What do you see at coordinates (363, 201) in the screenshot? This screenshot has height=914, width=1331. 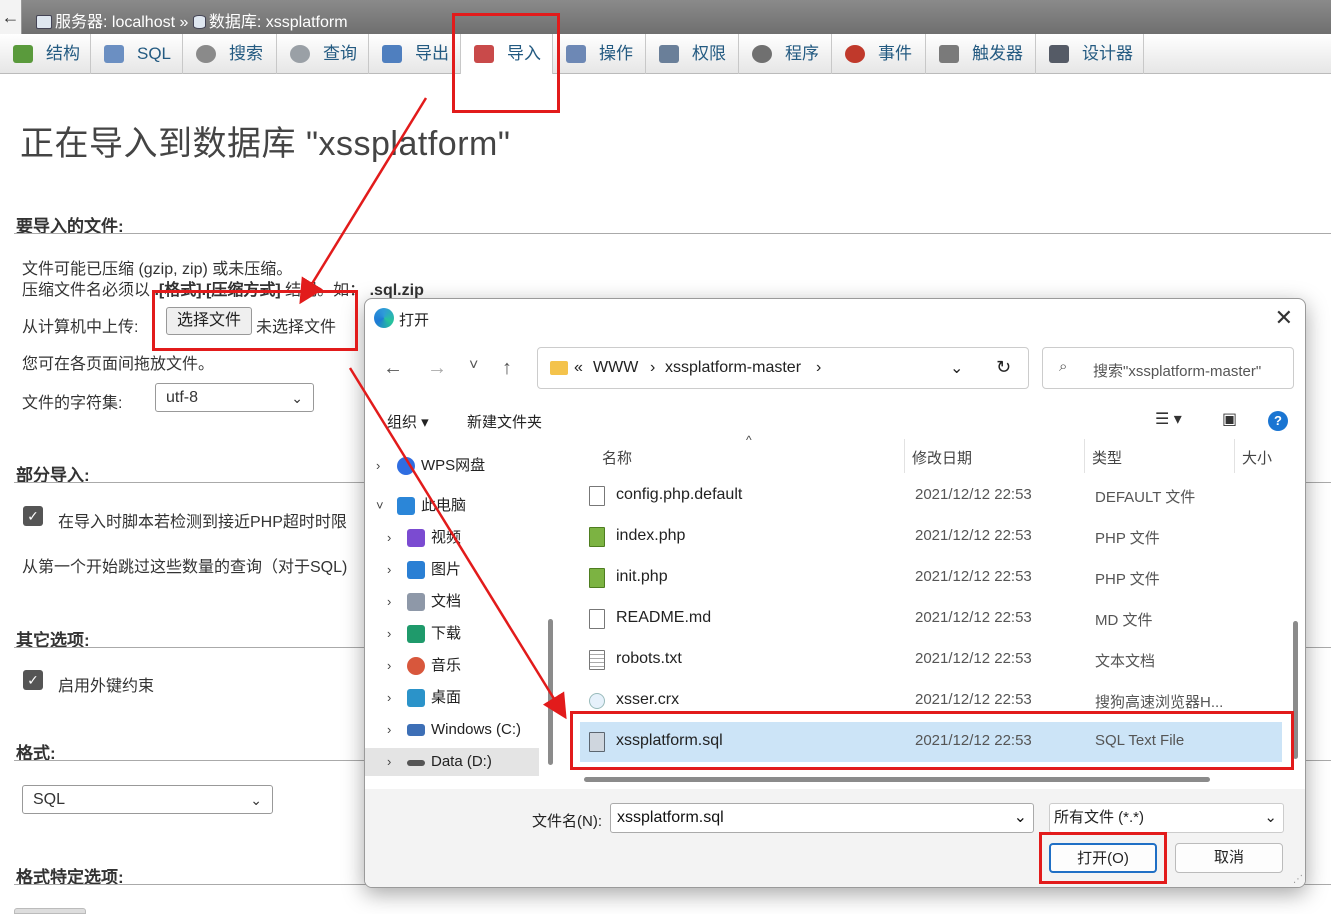 I see `annotation-arrow-to-choose-file` at bounding box center [363, 201].